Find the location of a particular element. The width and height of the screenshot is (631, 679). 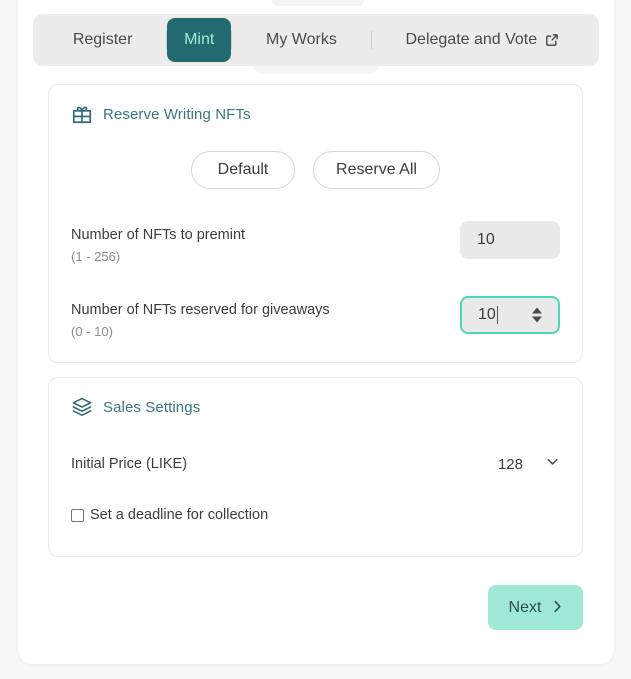

nav-tabbar: Register Mint My Works Delegate and Vote is located at coordinates (316, 40).